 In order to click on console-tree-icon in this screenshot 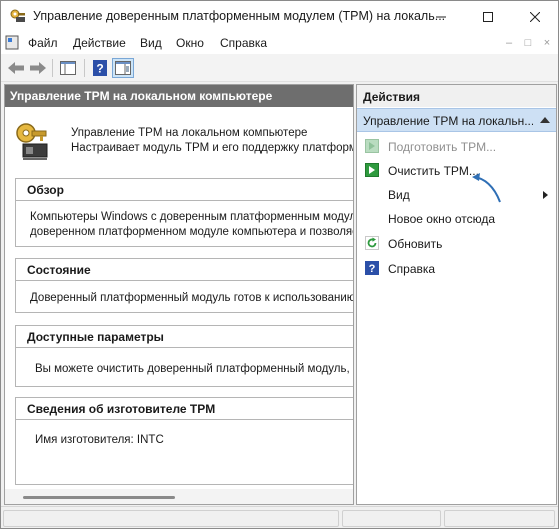, I will do `click(68, 68)`.